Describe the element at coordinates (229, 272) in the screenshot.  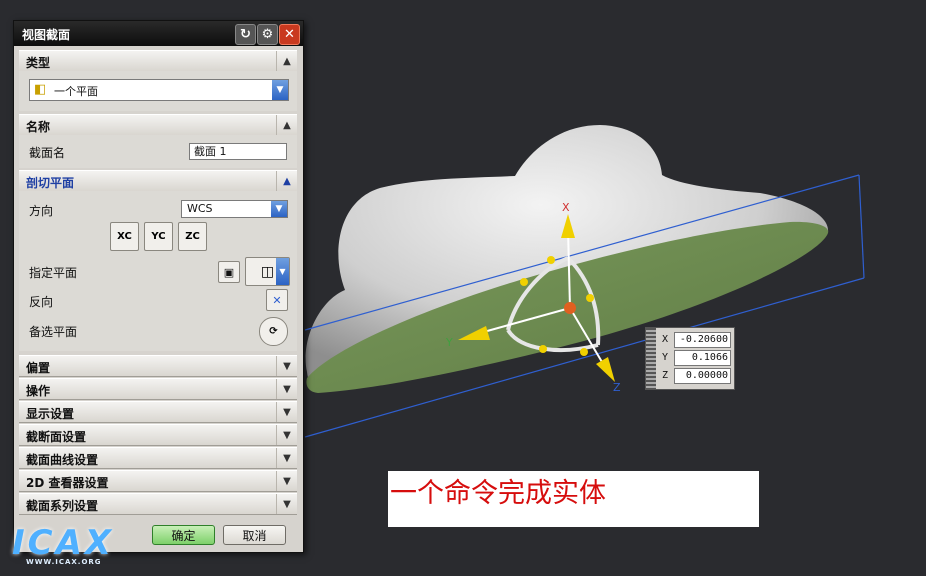
I see `plane-dialog-icon: ▣` at that location.